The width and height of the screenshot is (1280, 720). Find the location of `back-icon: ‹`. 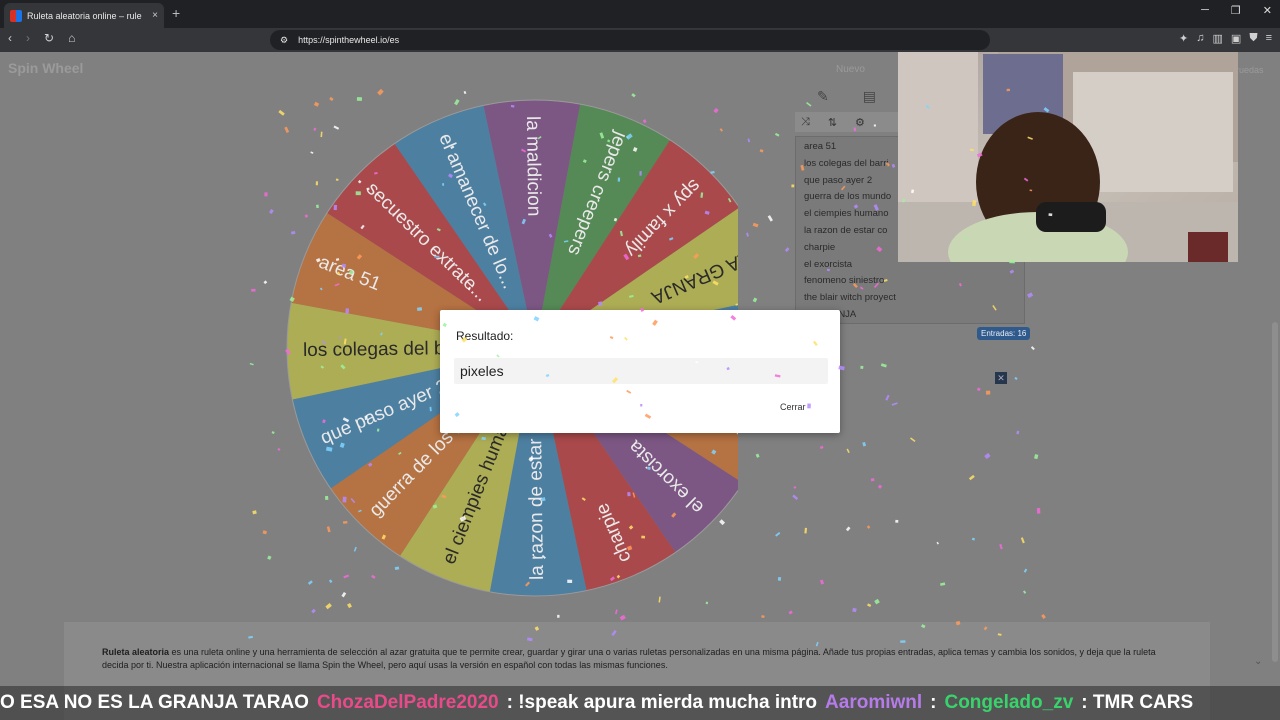

back-icon: ‹ is located at coordinates (10, 38).